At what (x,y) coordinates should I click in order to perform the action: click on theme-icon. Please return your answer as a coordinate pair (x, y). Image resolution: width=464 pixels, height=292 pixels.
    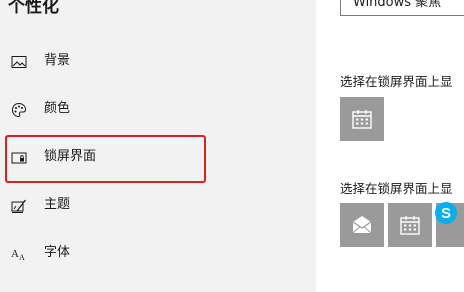
    Looking at the image, I should click on (19, 206).